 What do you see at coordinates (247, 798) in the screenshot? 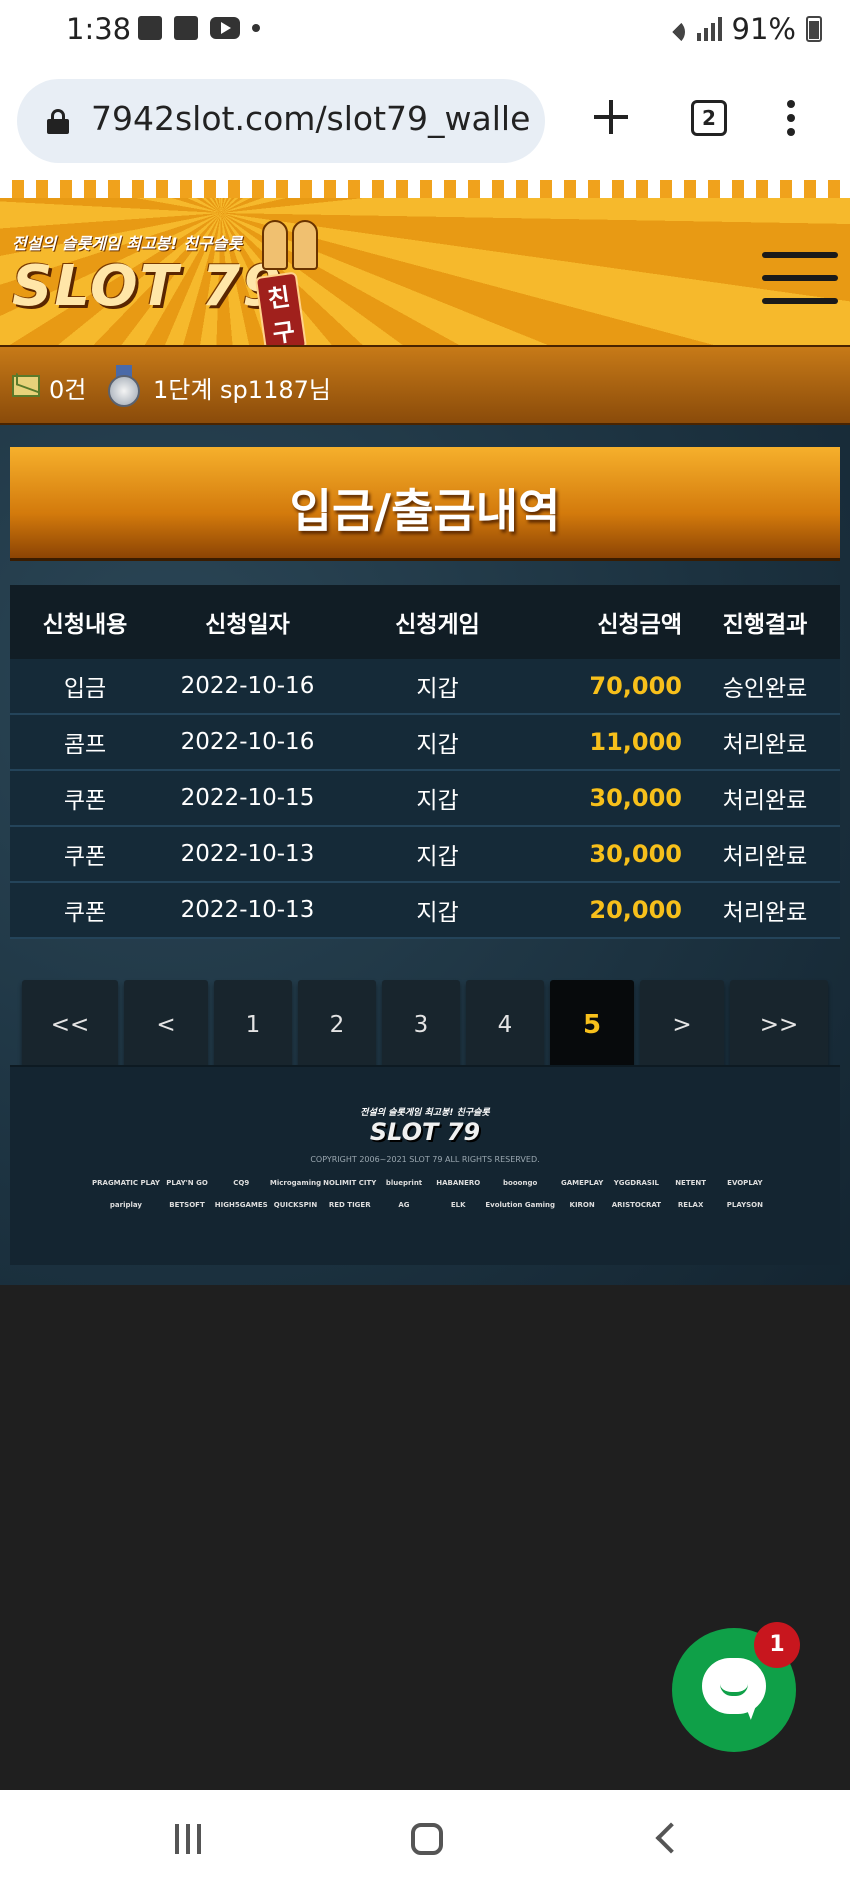
I see `cell-date: 2022-10-15` at bounding box center [247, 798].